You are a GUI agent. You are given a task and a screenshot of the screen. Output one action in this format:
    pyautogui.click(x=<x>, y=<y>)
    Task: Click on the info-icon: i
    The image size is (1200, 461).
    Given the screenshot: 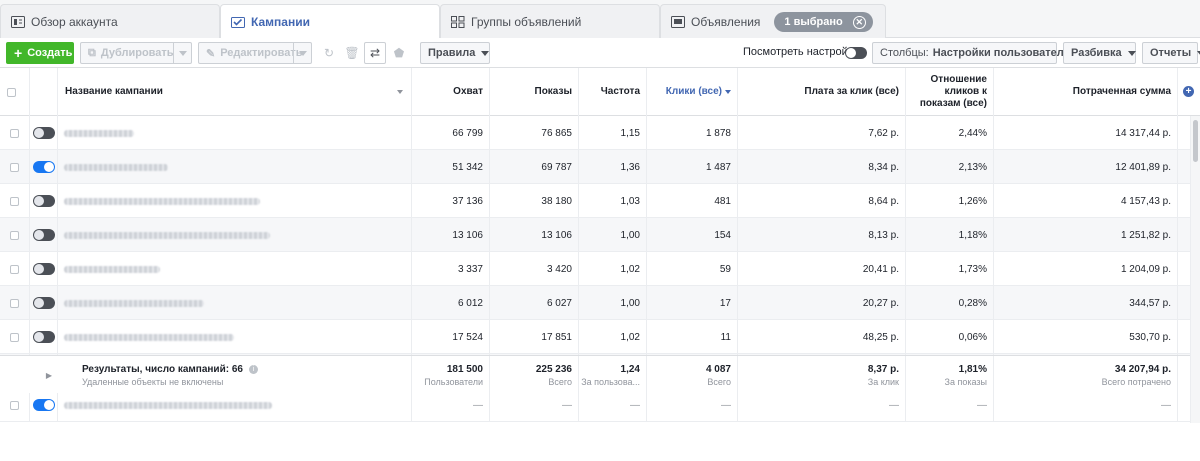 What is the action you would take?
    pyautogui.click(x=254, y=369)
    